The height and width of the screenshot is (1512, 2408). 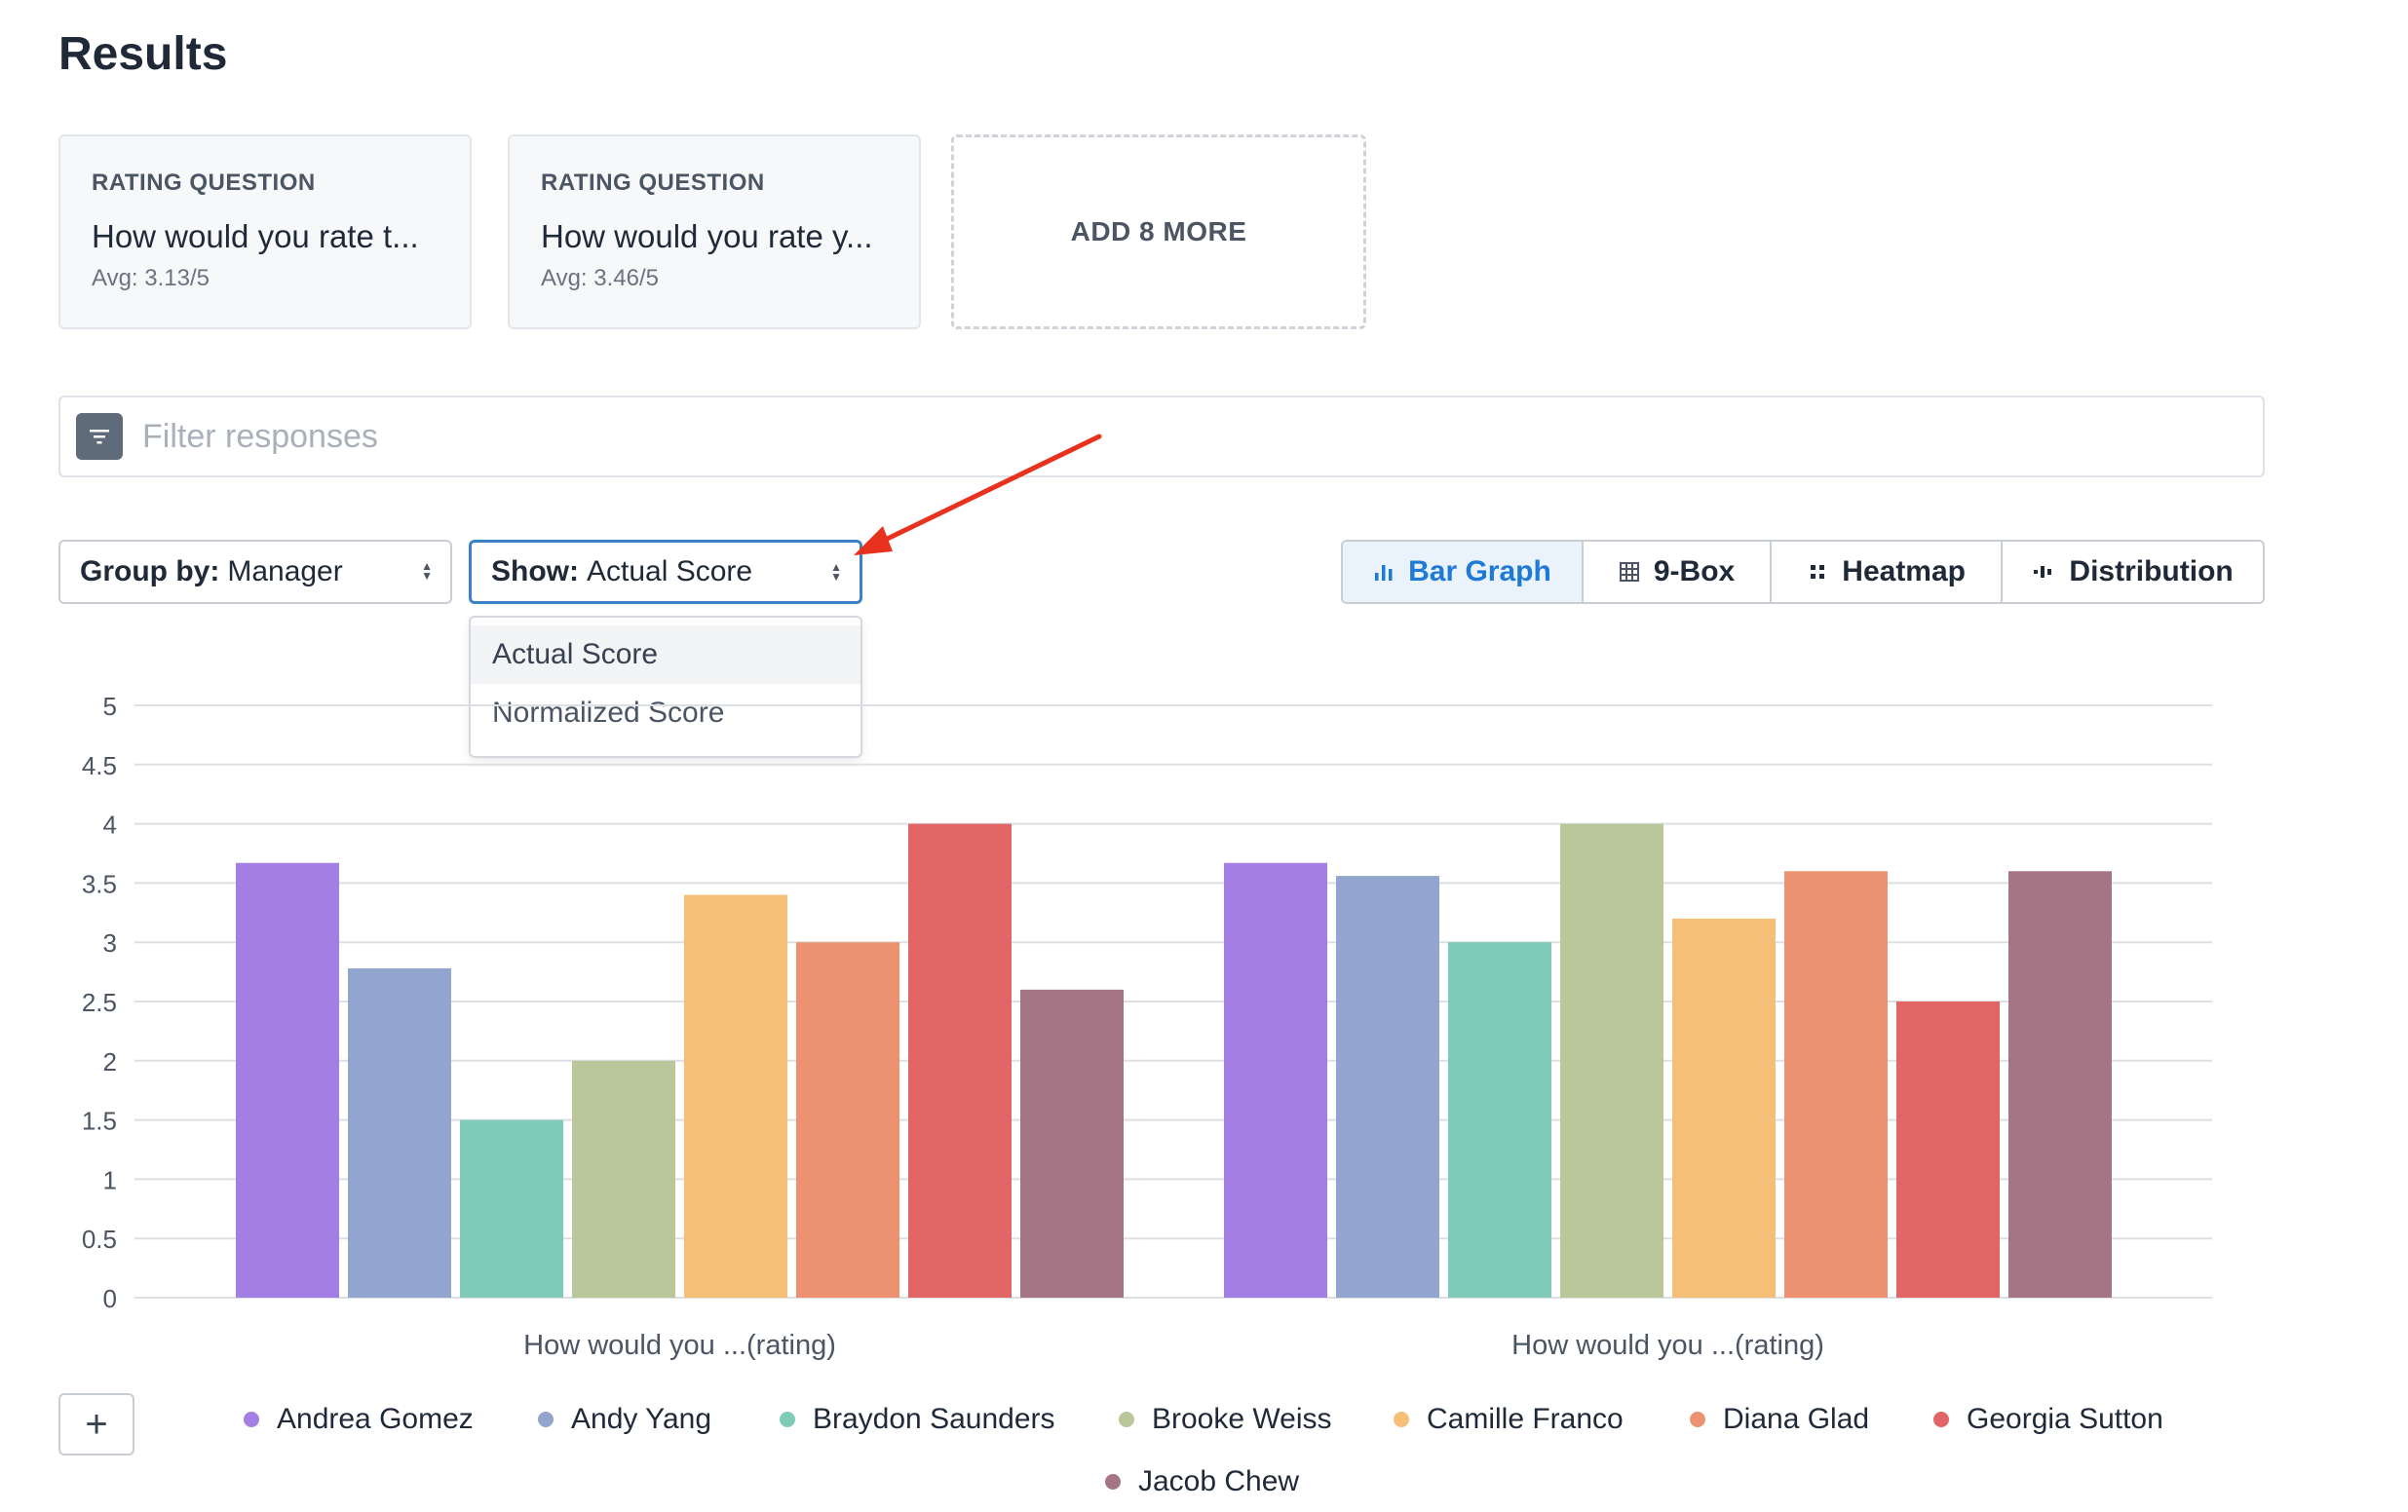 What do you see at coordinates (1629, 572) in the screenshot?
I see `grid-icon` at bounding box center [1629, 572].